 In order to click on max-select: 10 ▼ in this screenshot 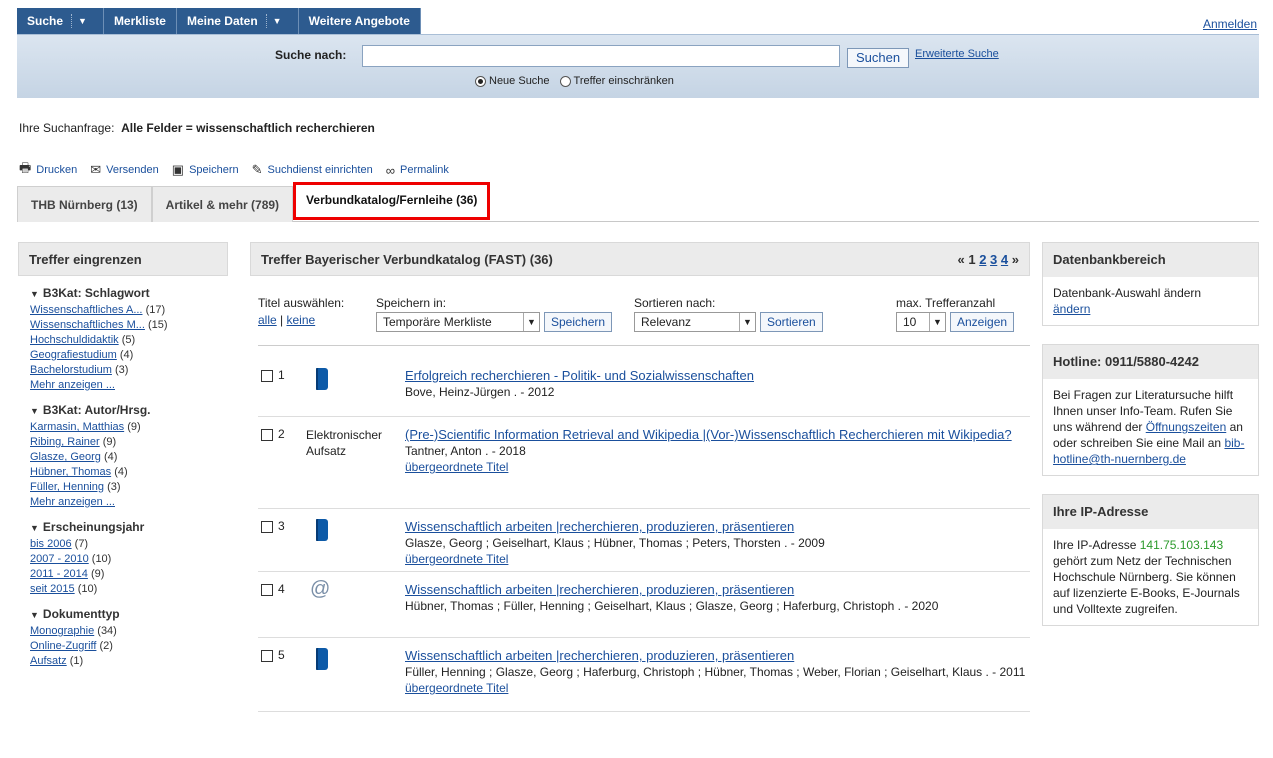, I will do `click(921, 322)`.